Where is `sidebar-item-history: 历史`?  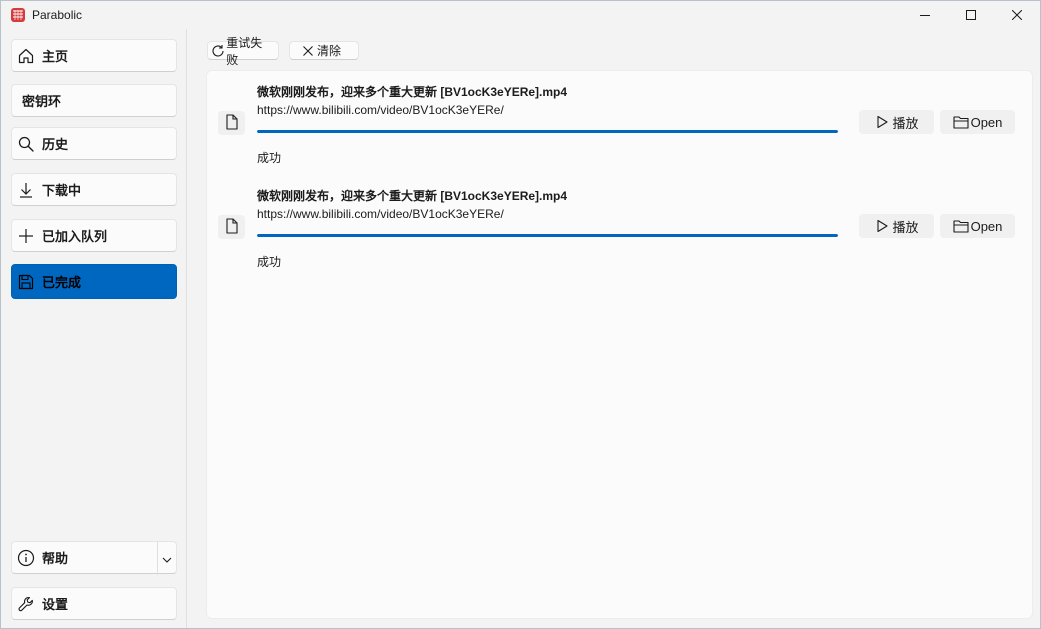
sidebar-item-history: 历史 is located at coordinates (94, 143).